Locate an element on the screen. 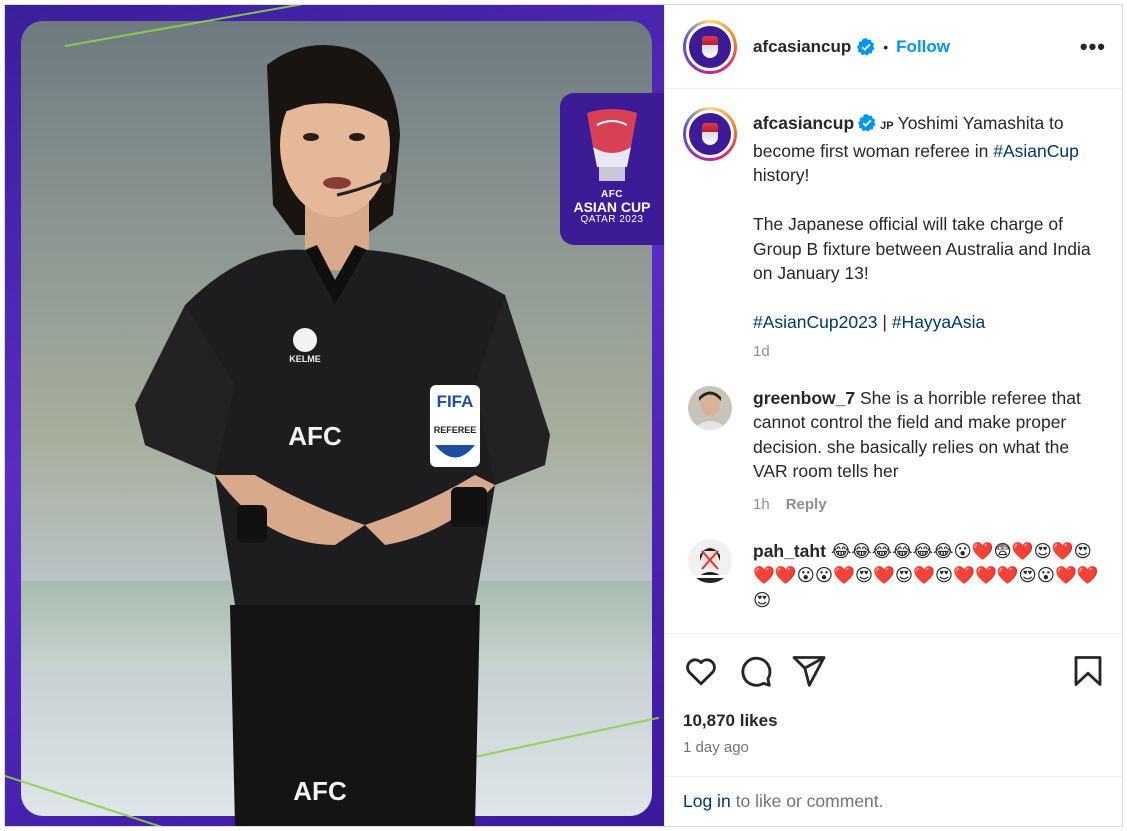  comment-username: greenbow_7 is located at coordinates (804, 398).